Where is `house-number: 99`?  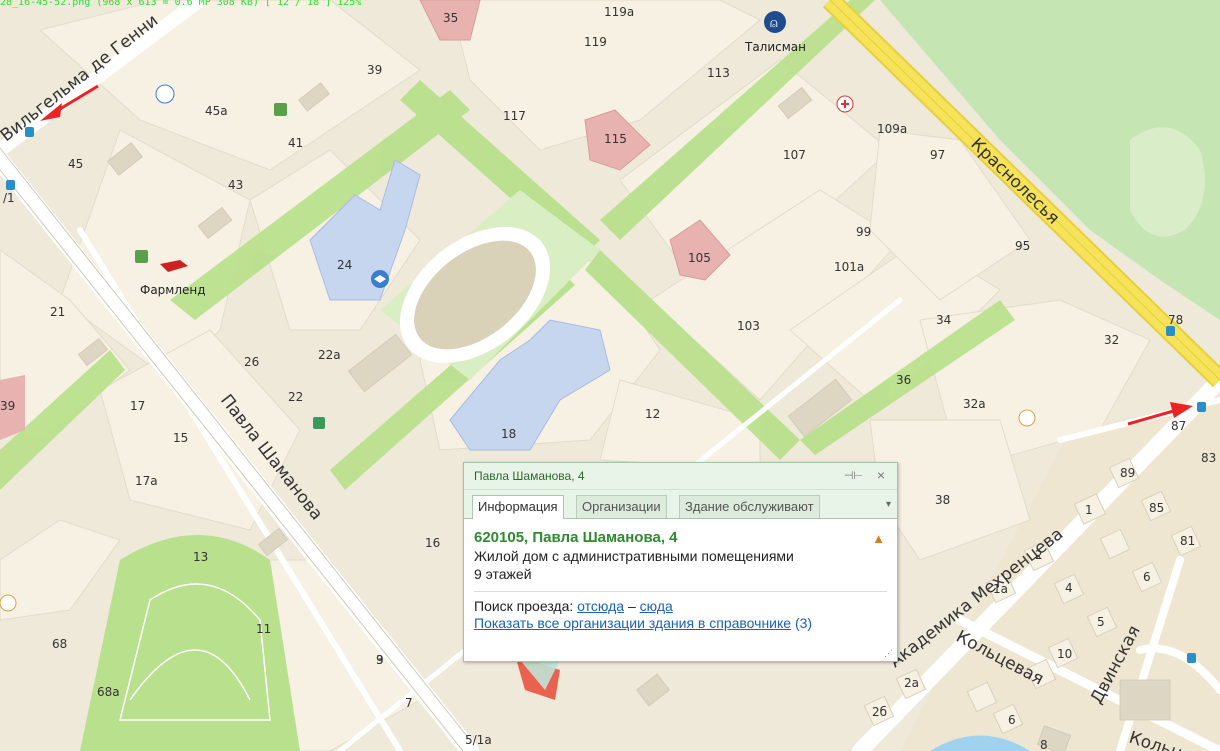
house-number: 99 is located at coordinates (863, 232).